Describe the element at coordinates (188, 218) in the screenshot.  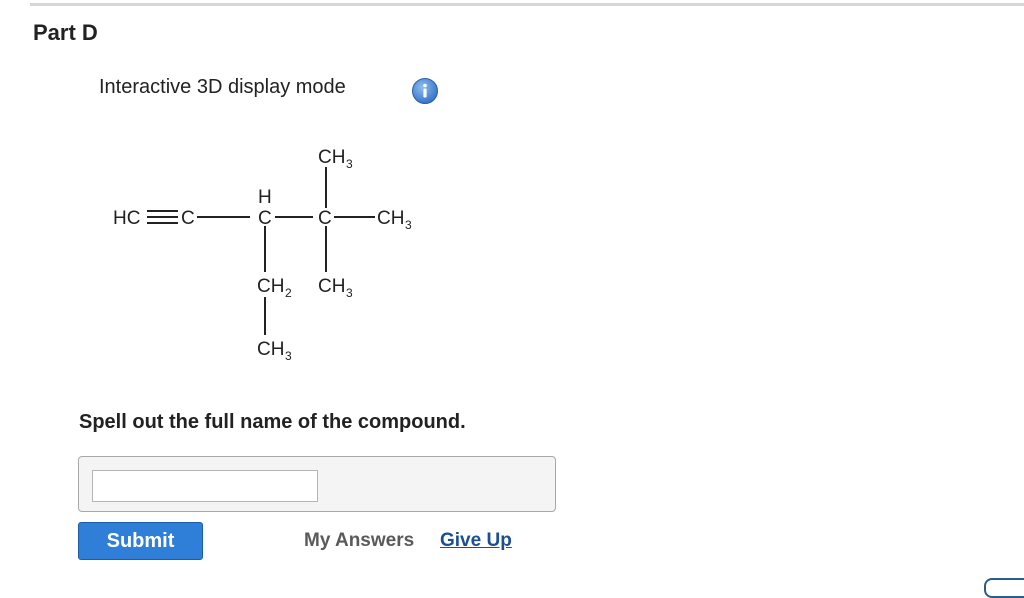
I see `atom-alkyne-c: C` at that location.